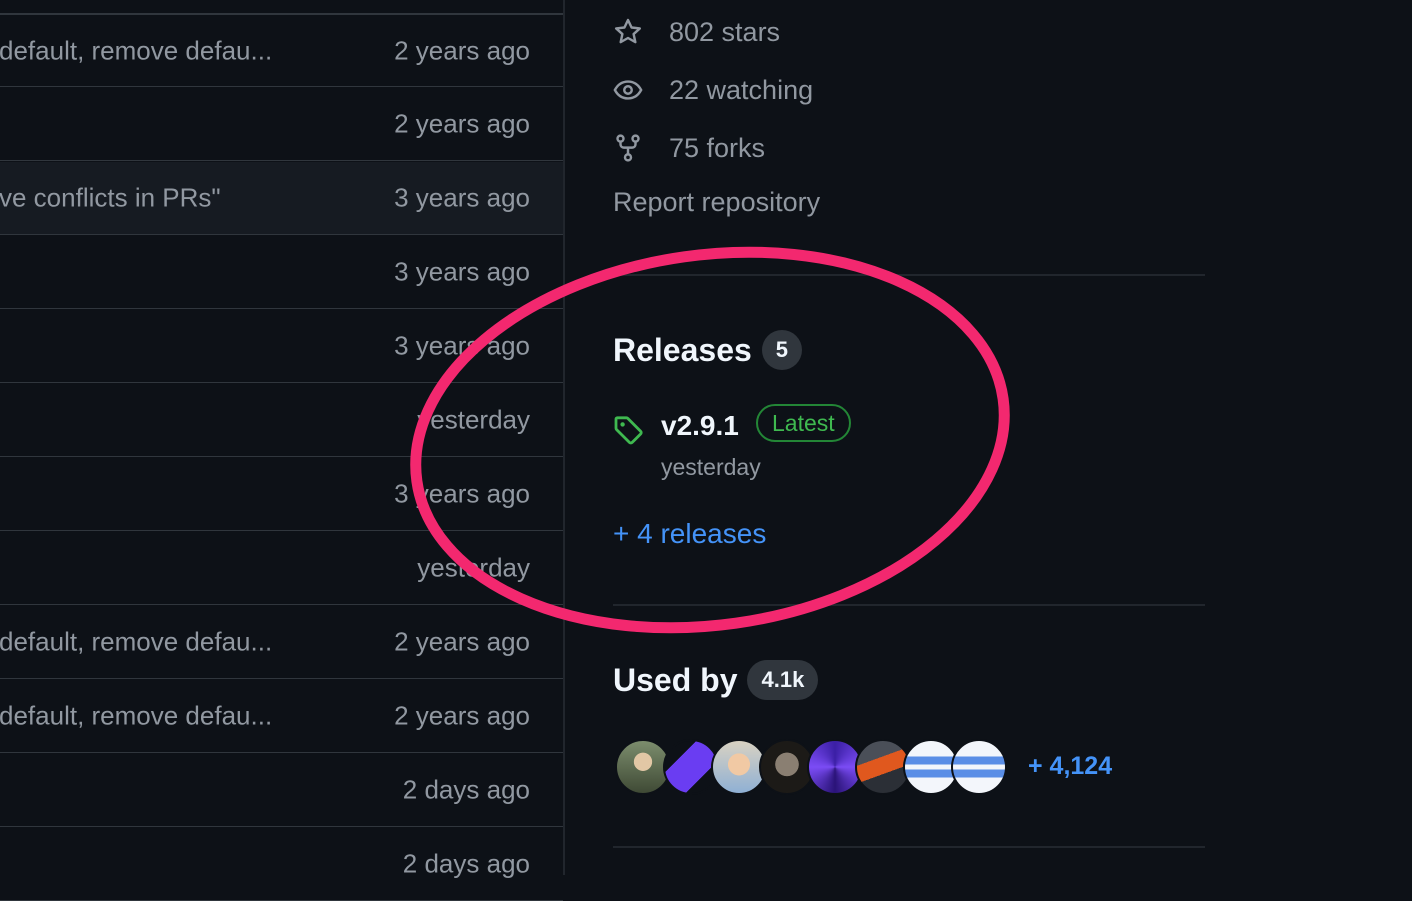  What do you see at coordinates (716, 202) in the screenshot?
I see `report-repository-link: Report repository` at bounding box center [716, 202].